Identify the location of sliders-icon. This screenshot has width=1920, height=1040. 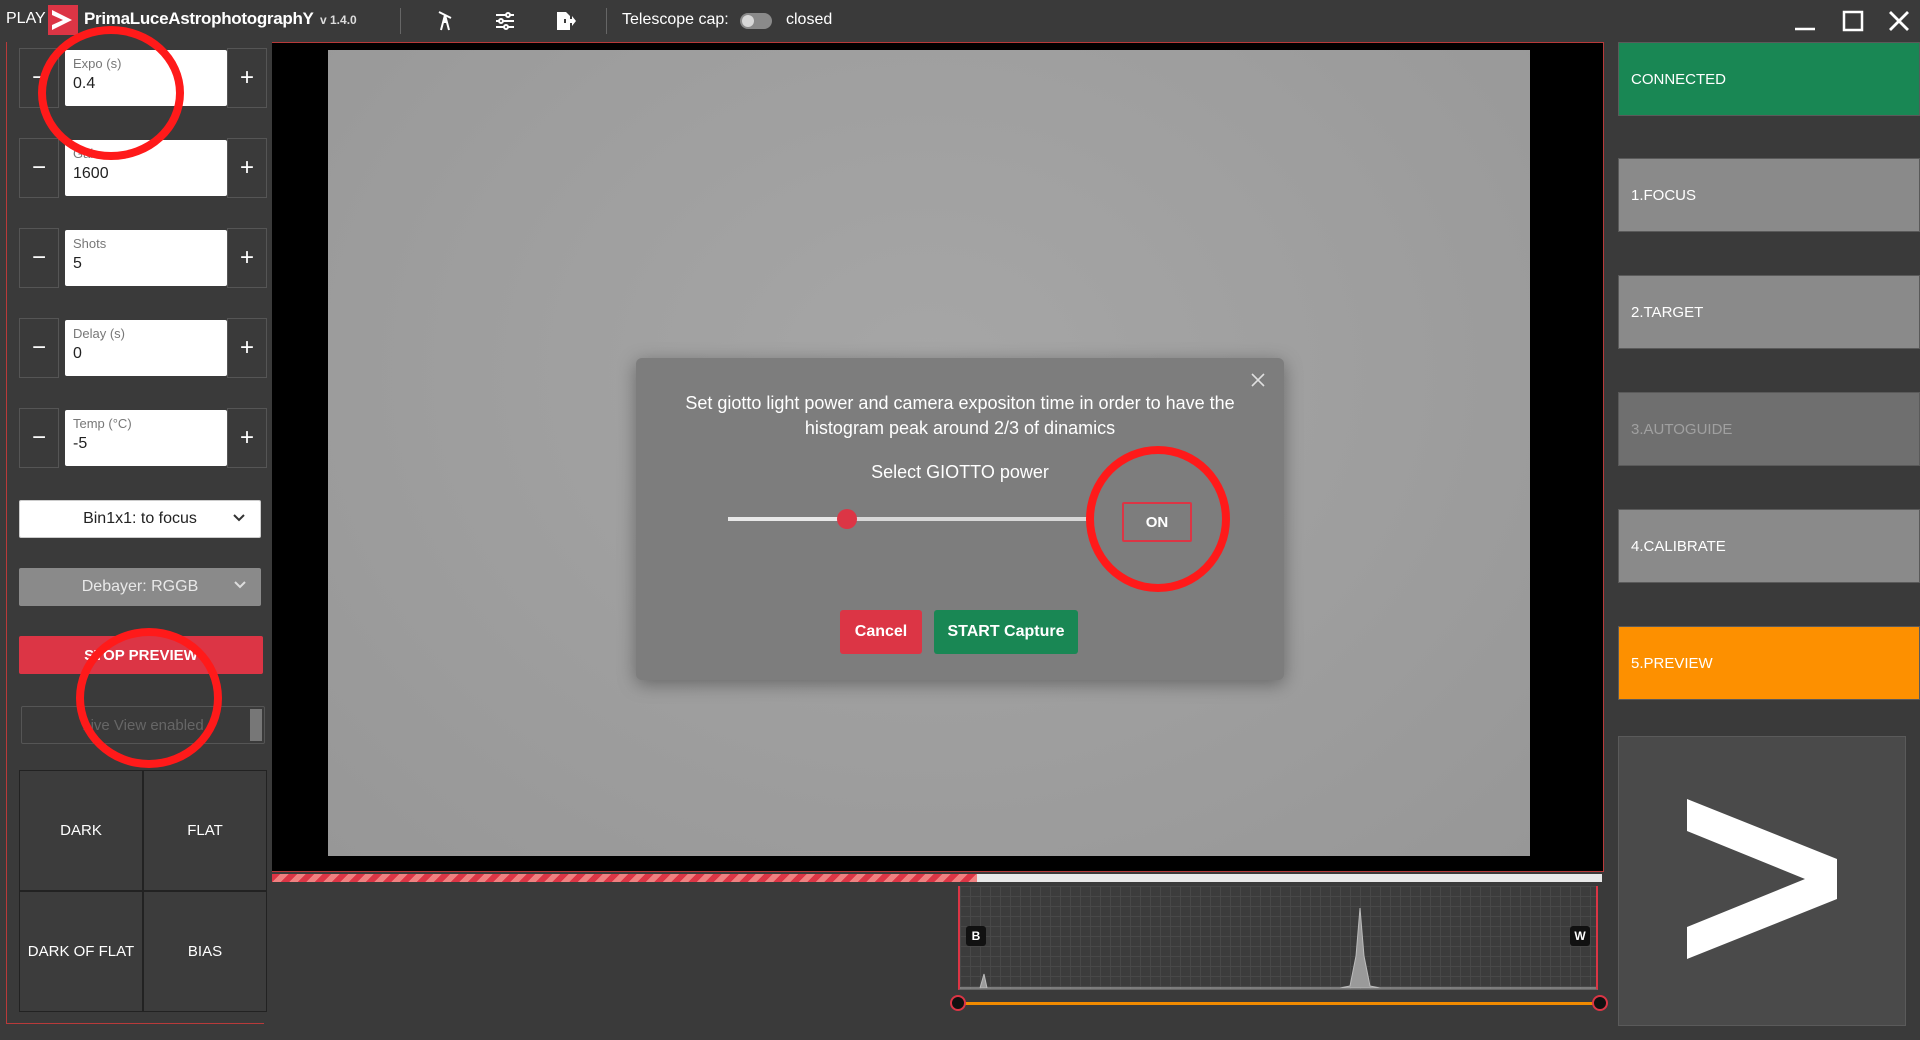
(505, 21).